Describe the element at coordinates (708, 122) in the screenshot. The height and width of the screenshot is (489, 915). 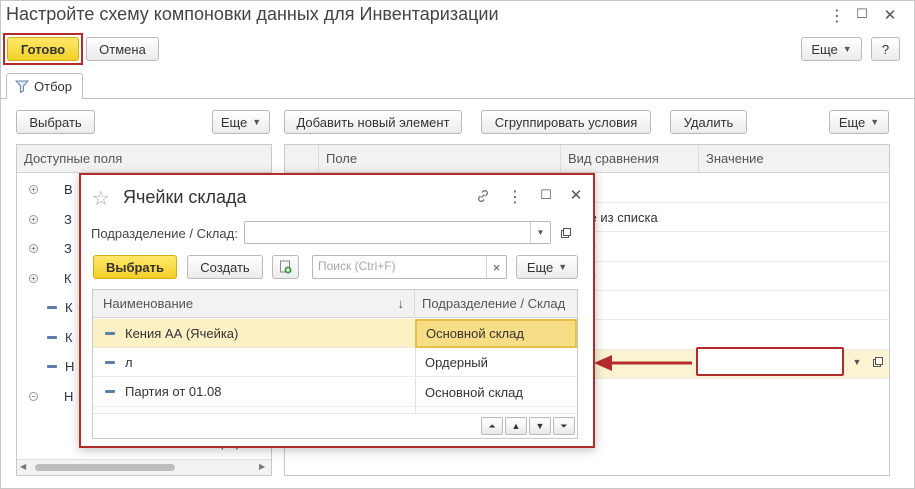
I see `delete-button: Удалить` at that location.